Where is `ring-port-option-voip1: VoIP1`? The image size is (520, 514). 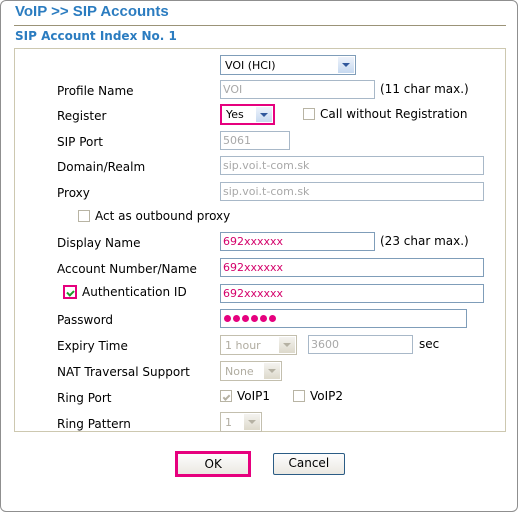
ring-port-option-voip1: VoIP1 is located at coordinates (245, 396).